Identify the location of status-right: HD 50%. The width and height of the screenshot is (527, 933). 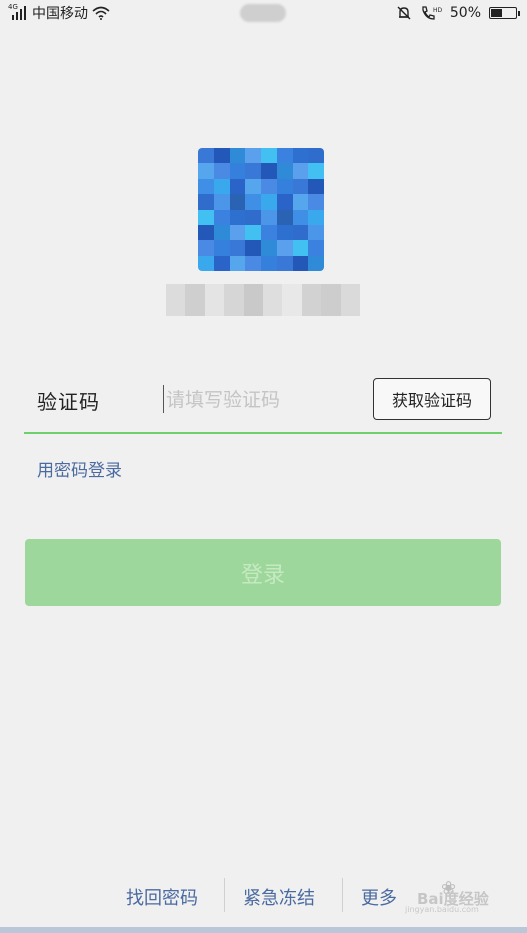
(458, 13).